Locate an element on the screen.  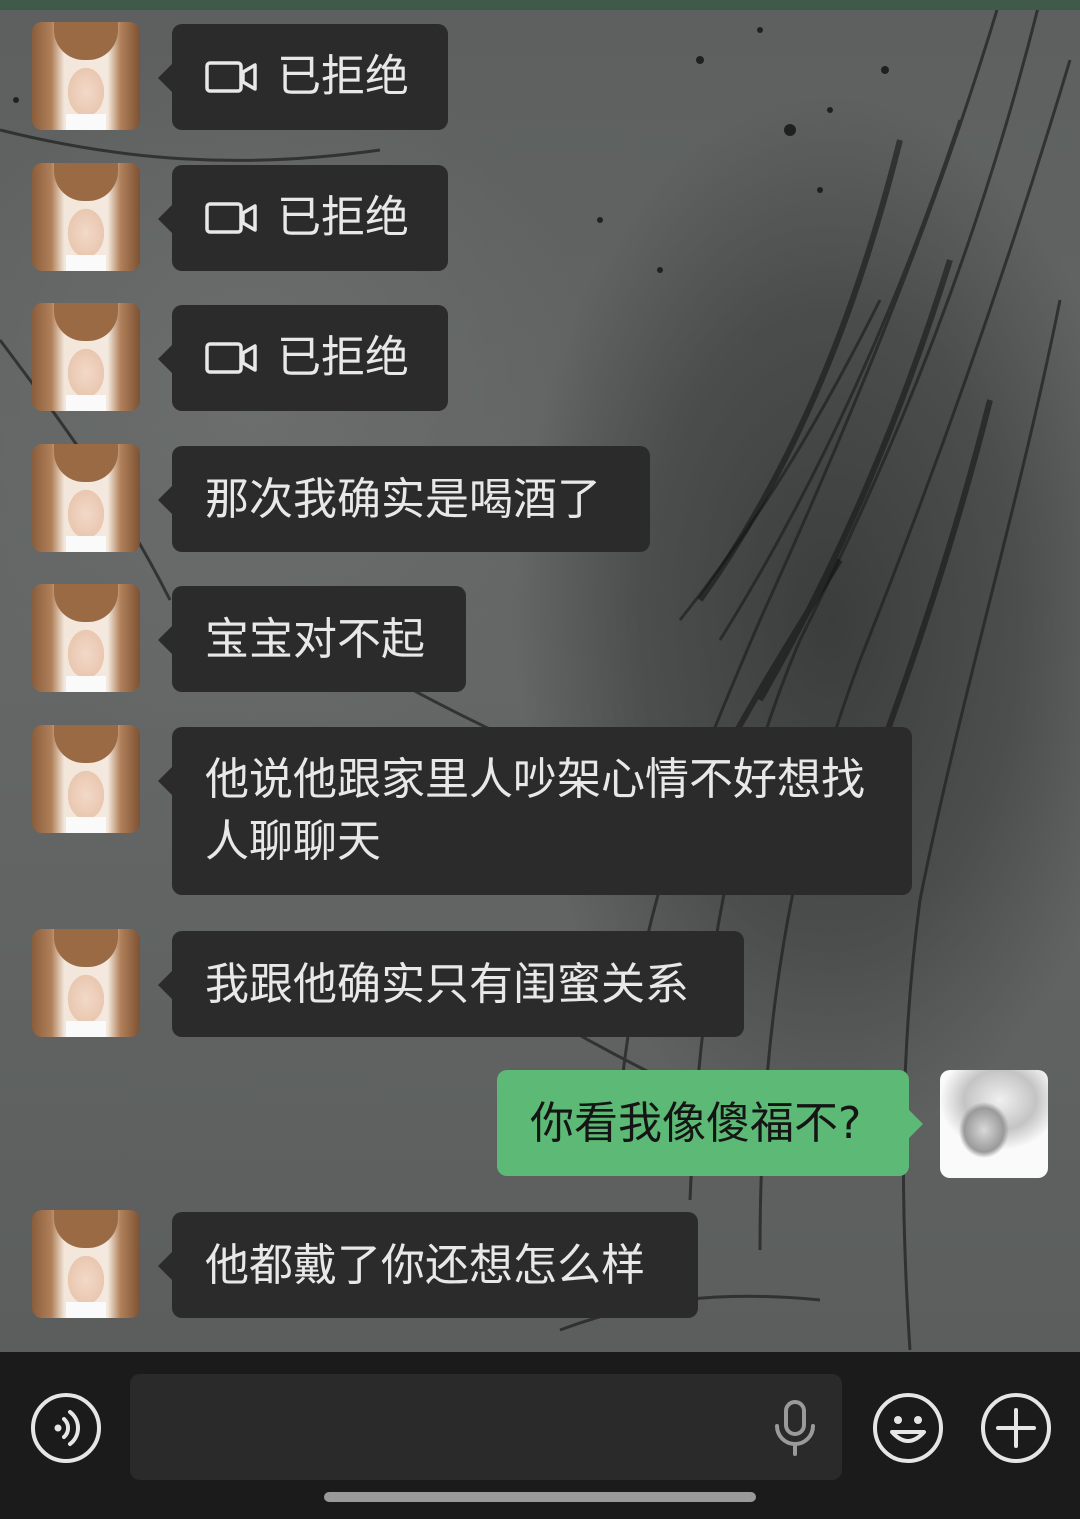
voice-mode-button is located at coordinates (66, 1428).